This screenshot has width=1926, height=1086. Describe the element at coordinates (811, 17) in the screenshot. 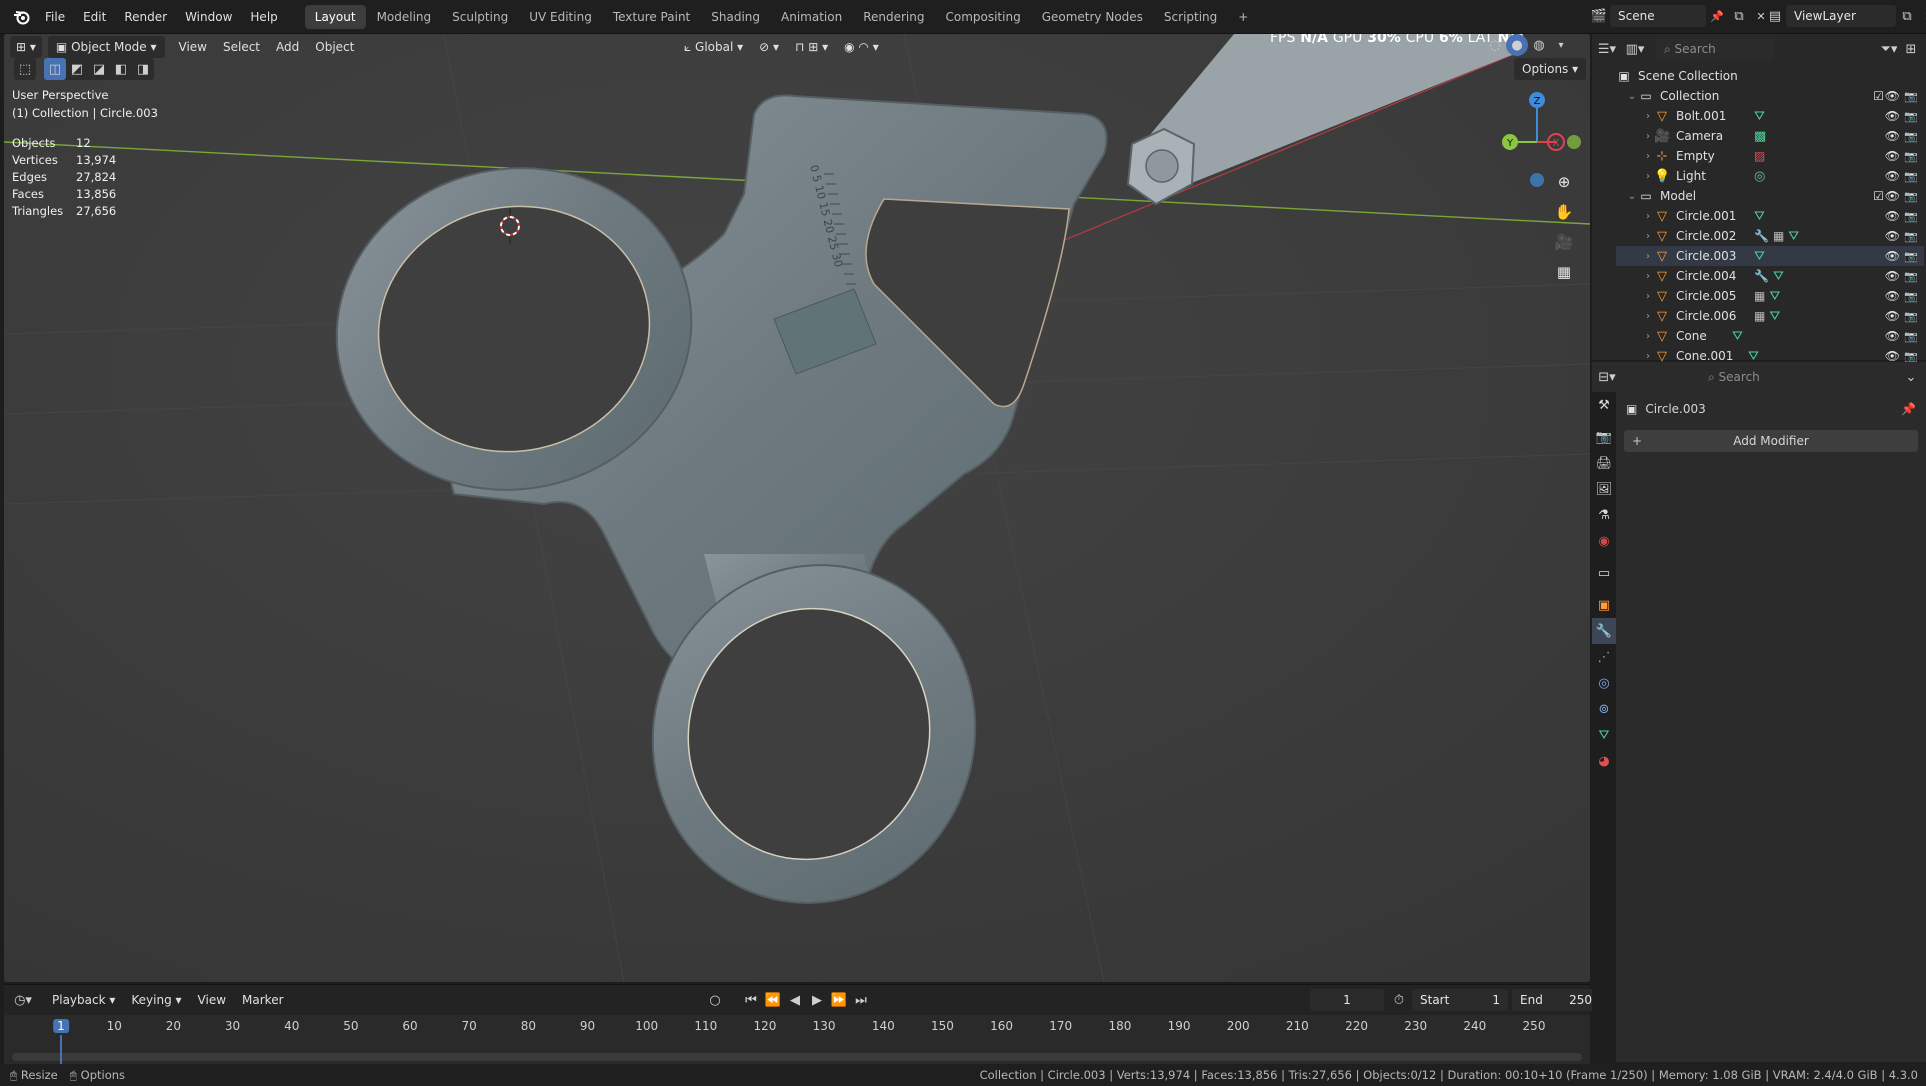

I see `tab-animation: Animation` at that location.